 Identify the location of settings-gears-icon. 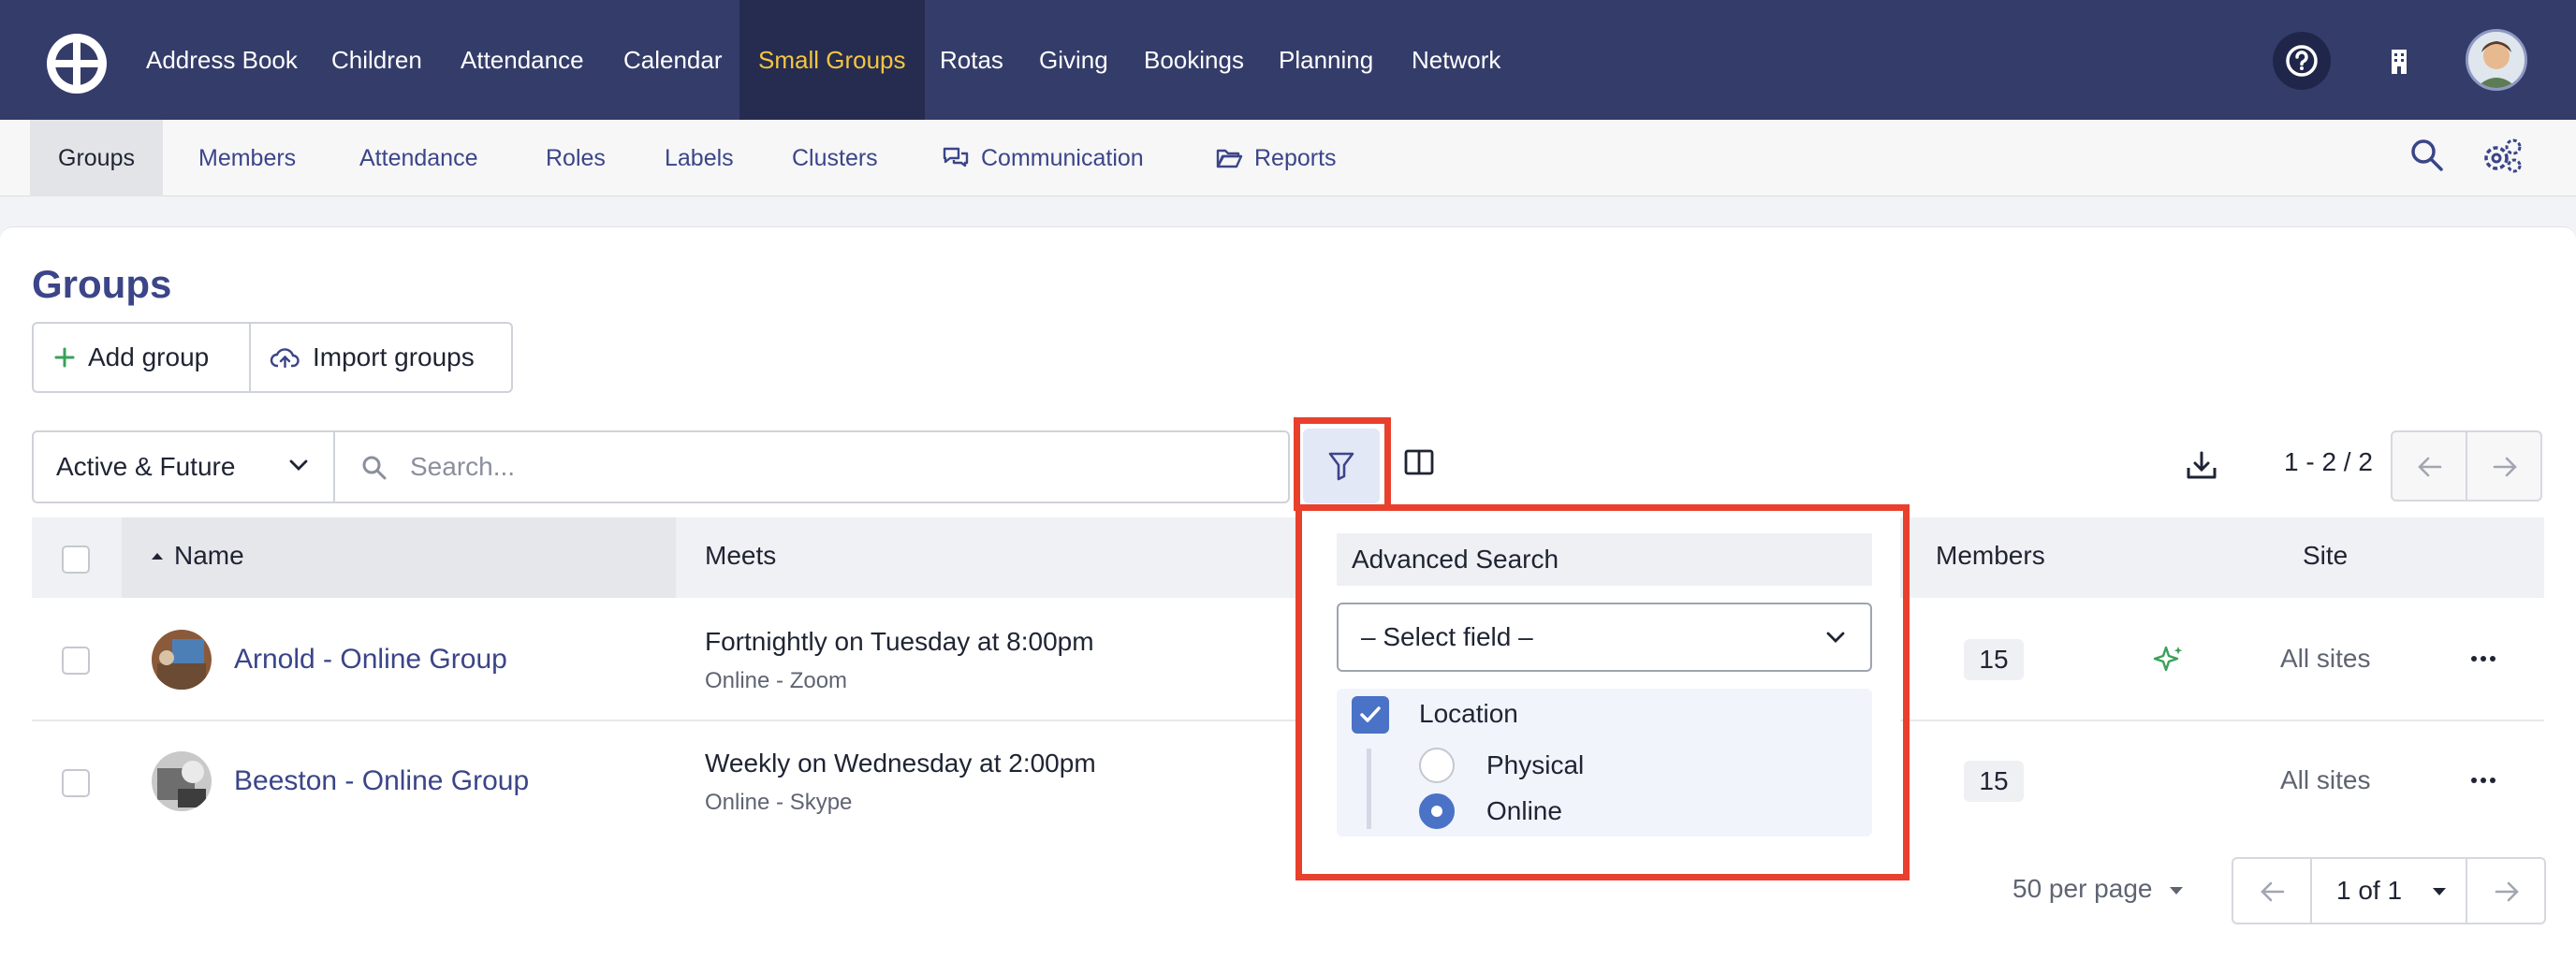
(2503, 156).